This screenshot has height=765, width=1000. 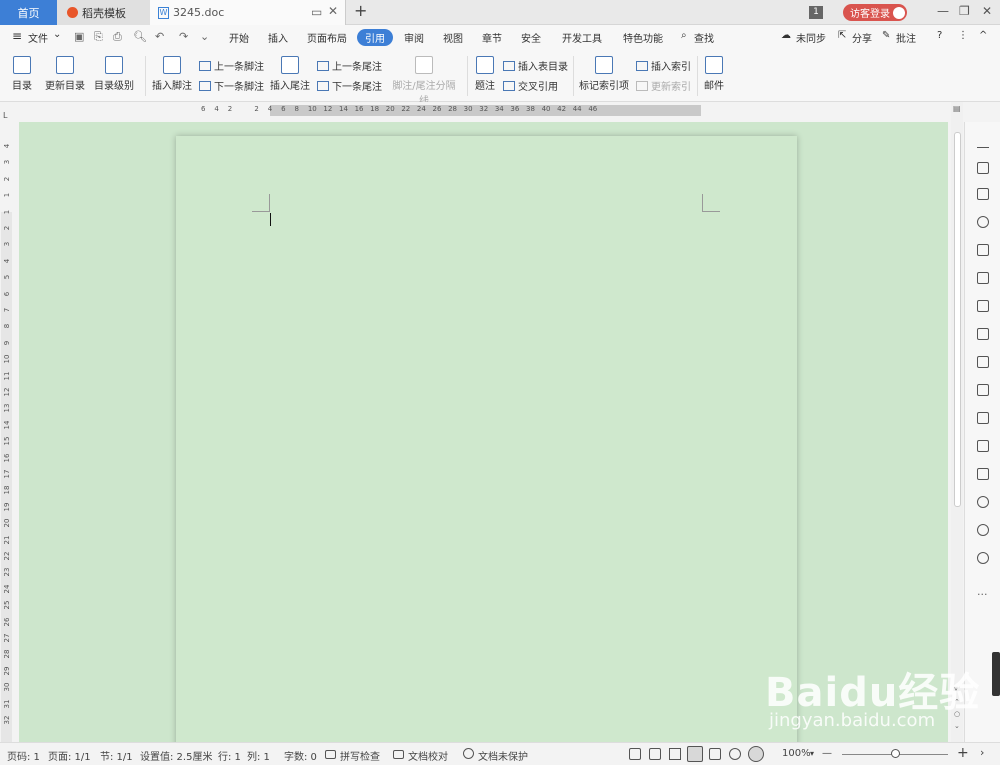 What do you see at coordinates (349, 65) in the screenshot?
I see `prev-endnote-button: 上一条尾注` at bounding box center [349, 65].